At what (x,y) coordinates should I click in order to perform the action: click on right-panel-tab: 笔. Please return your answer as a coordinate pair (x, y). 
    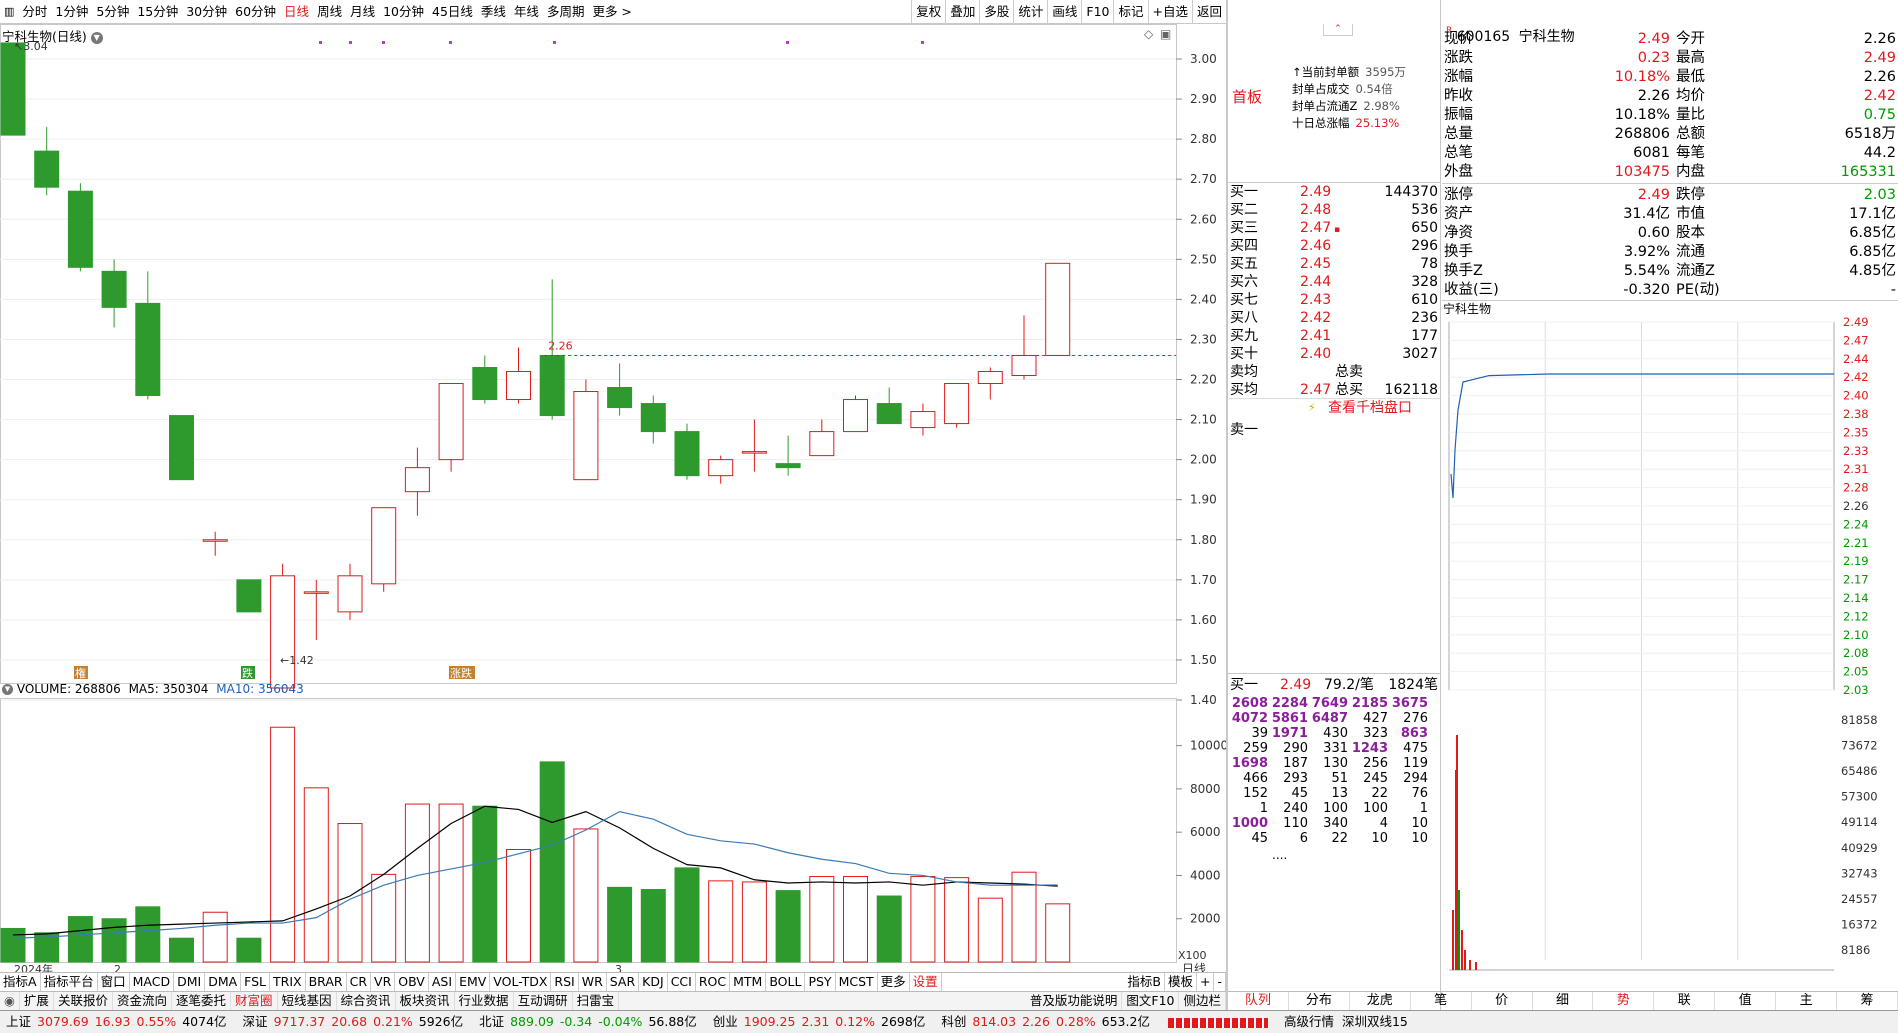
    Looking at the image, I should click on (1441, 1001).